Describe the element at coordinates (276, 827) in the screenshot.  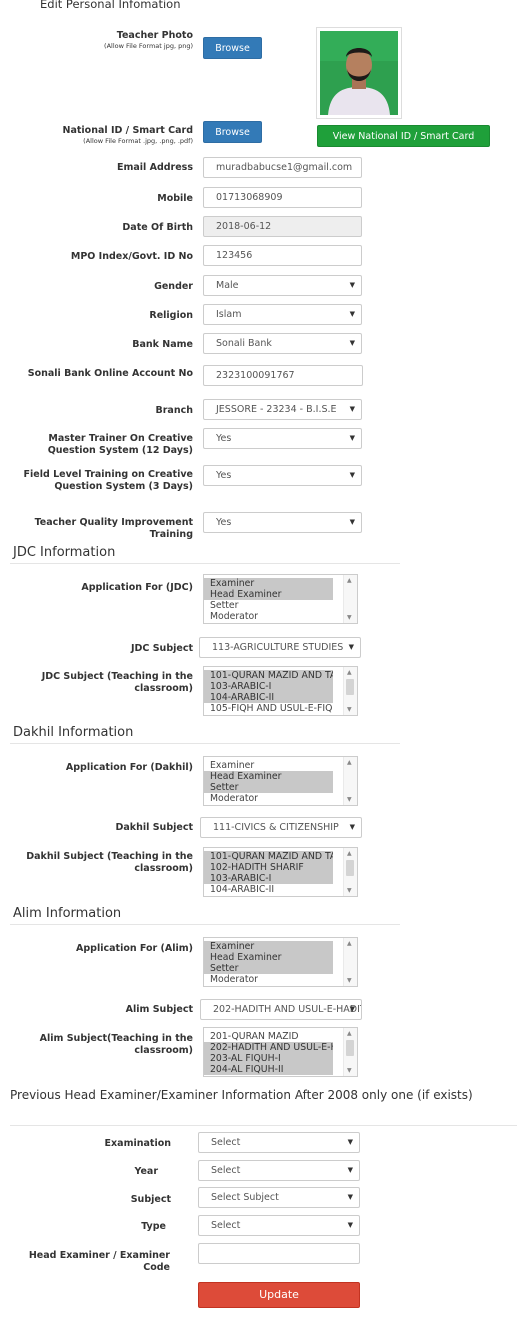
I see `dakhil-subject-select-value: 111-CIVICS & CITIZENSHIP` at that location.